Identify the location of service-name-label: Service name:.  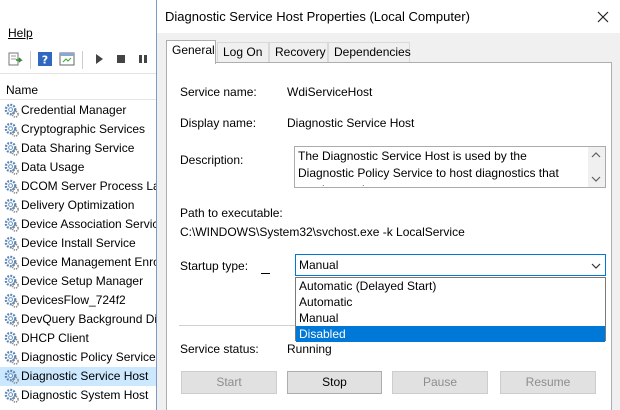
(218, 92).